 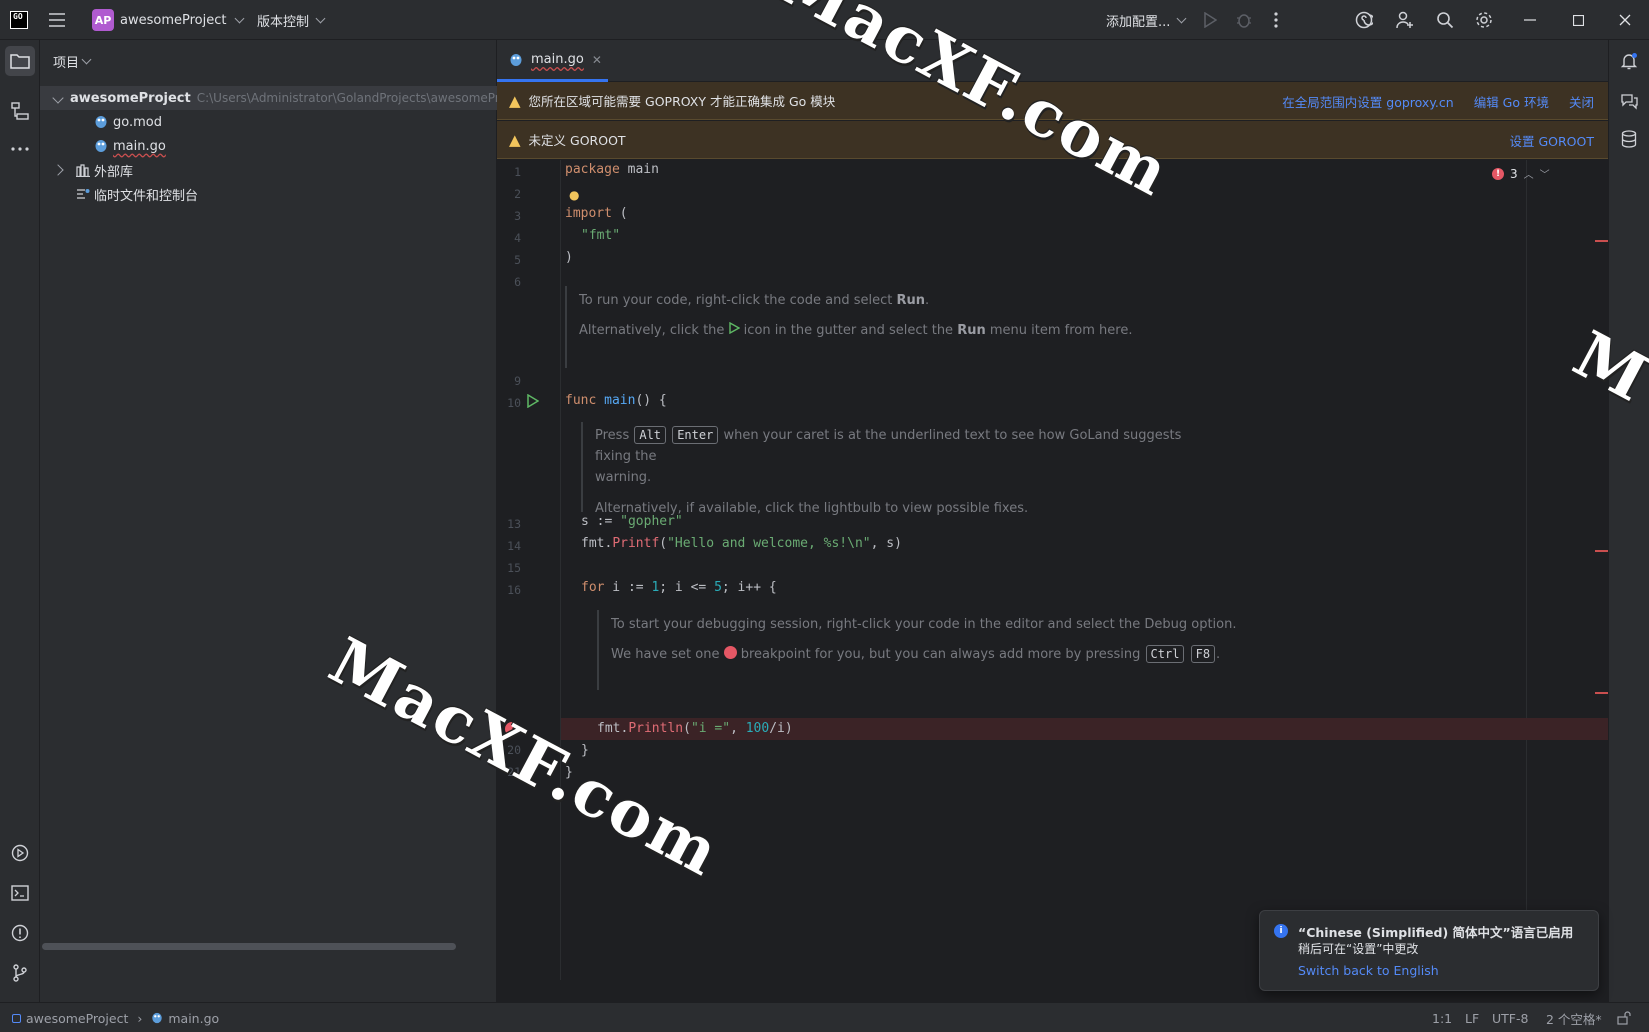 I want to click on tree-item-go-mod: go.mod, so click(x=268, y=122).